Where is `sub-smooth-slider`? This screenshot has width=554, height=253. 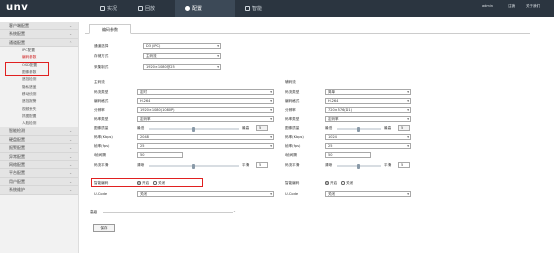 sub-smooth-slider is located at coordinates (359, 166).